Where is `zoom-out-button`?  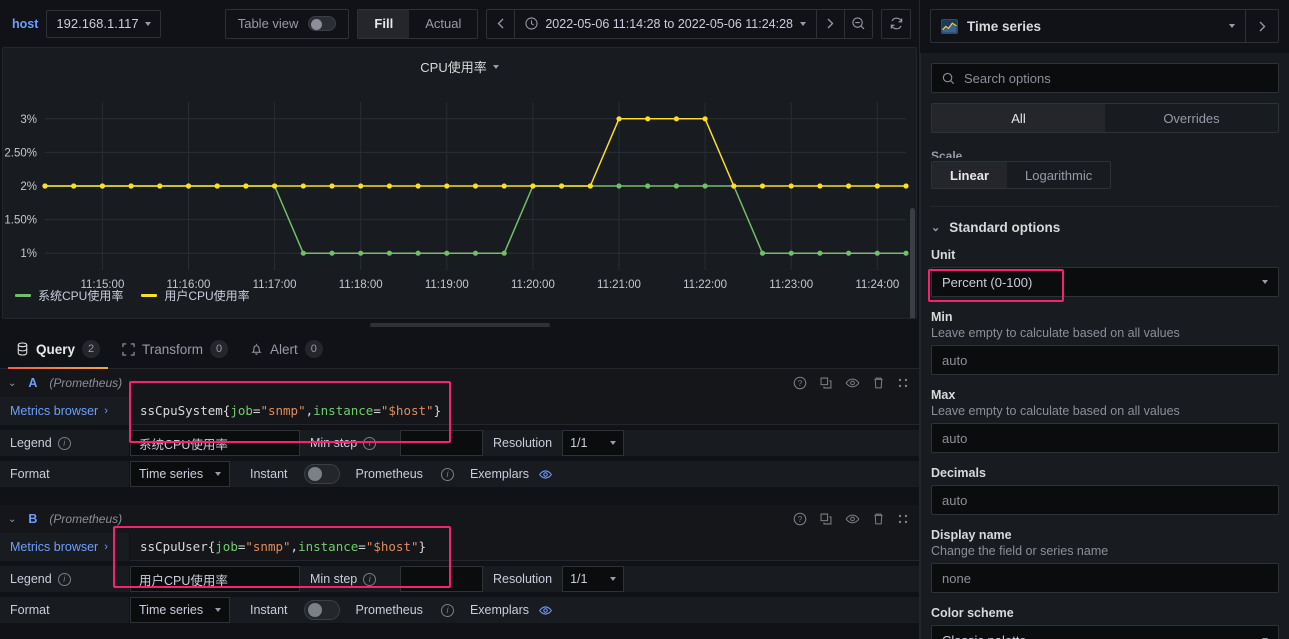 zoom-out-button is located at coordinates (858, 24).